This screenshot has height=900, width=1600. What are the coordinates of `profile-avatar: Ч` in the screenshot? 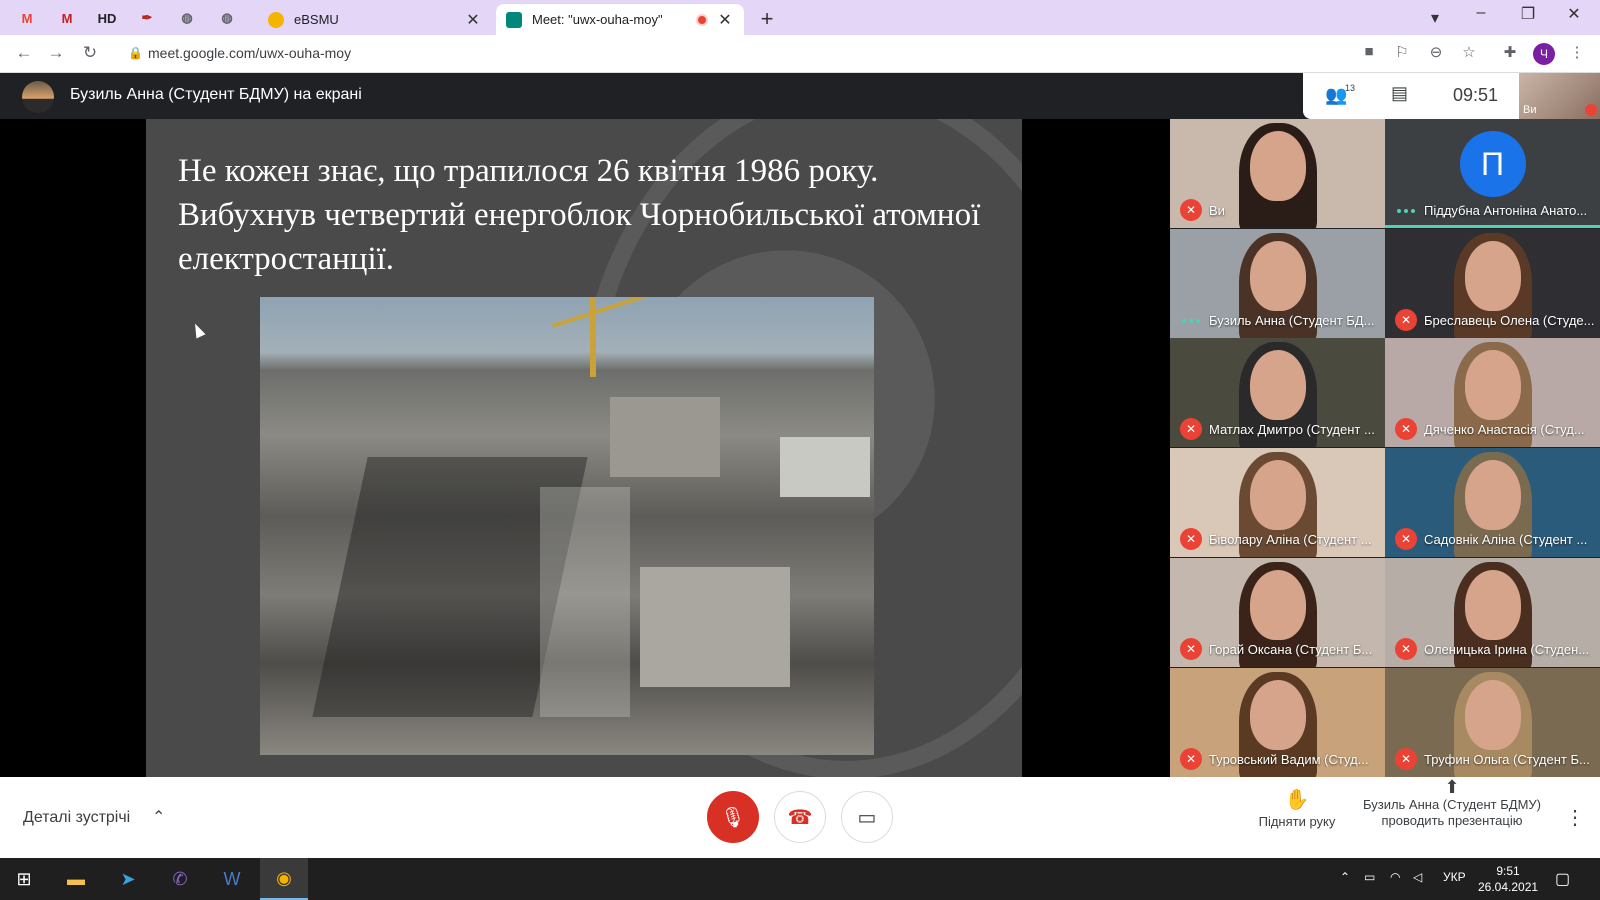 It's located at (1544, 54).